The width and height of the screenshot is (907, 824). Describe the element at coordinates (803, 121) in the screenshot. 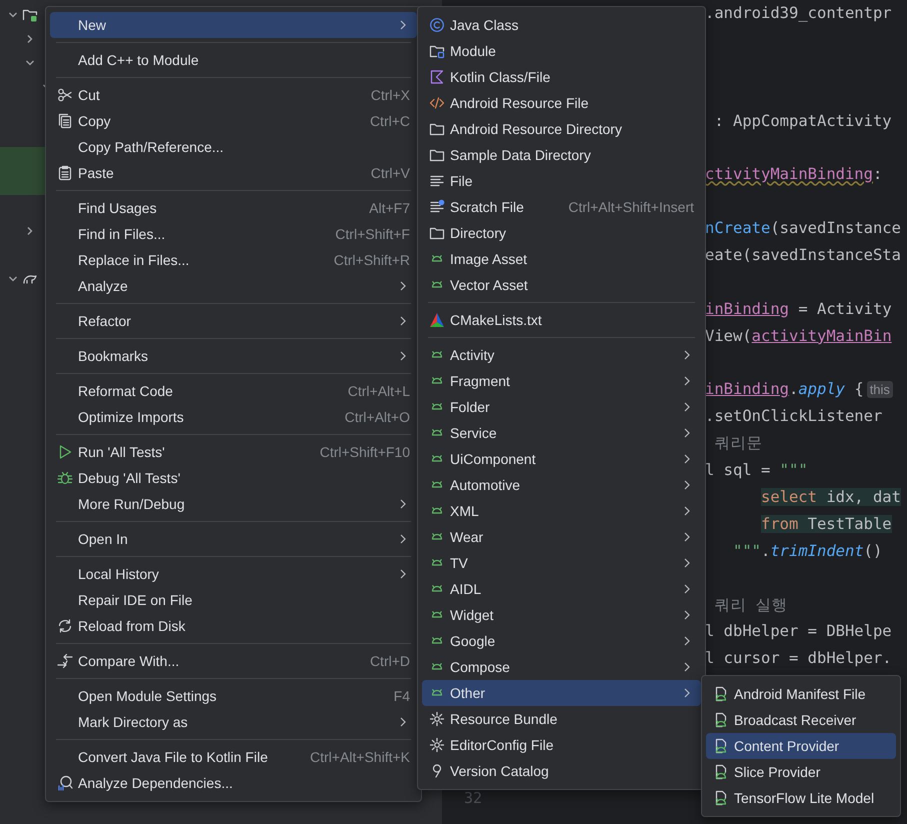

I see `code-line: : AppCompatActivity` at that location.